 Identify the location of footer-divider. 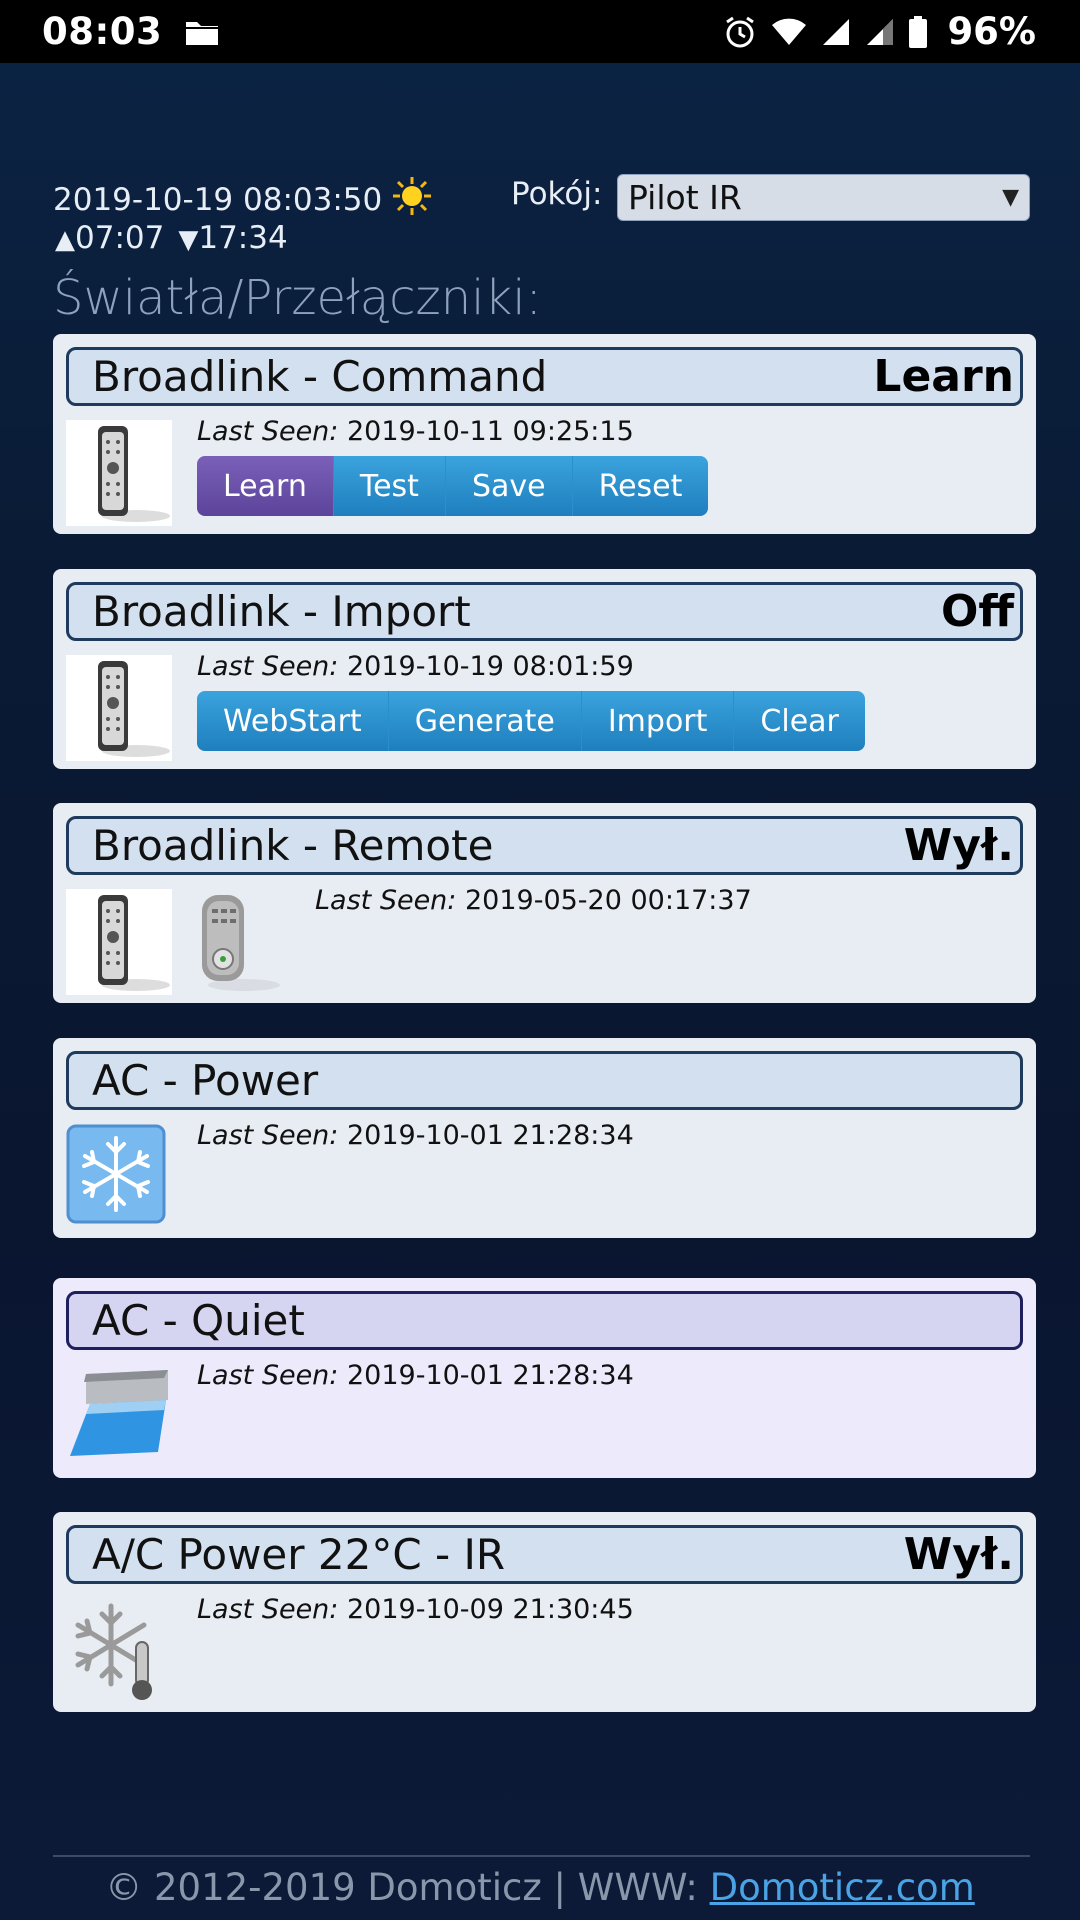
(541, 1856).